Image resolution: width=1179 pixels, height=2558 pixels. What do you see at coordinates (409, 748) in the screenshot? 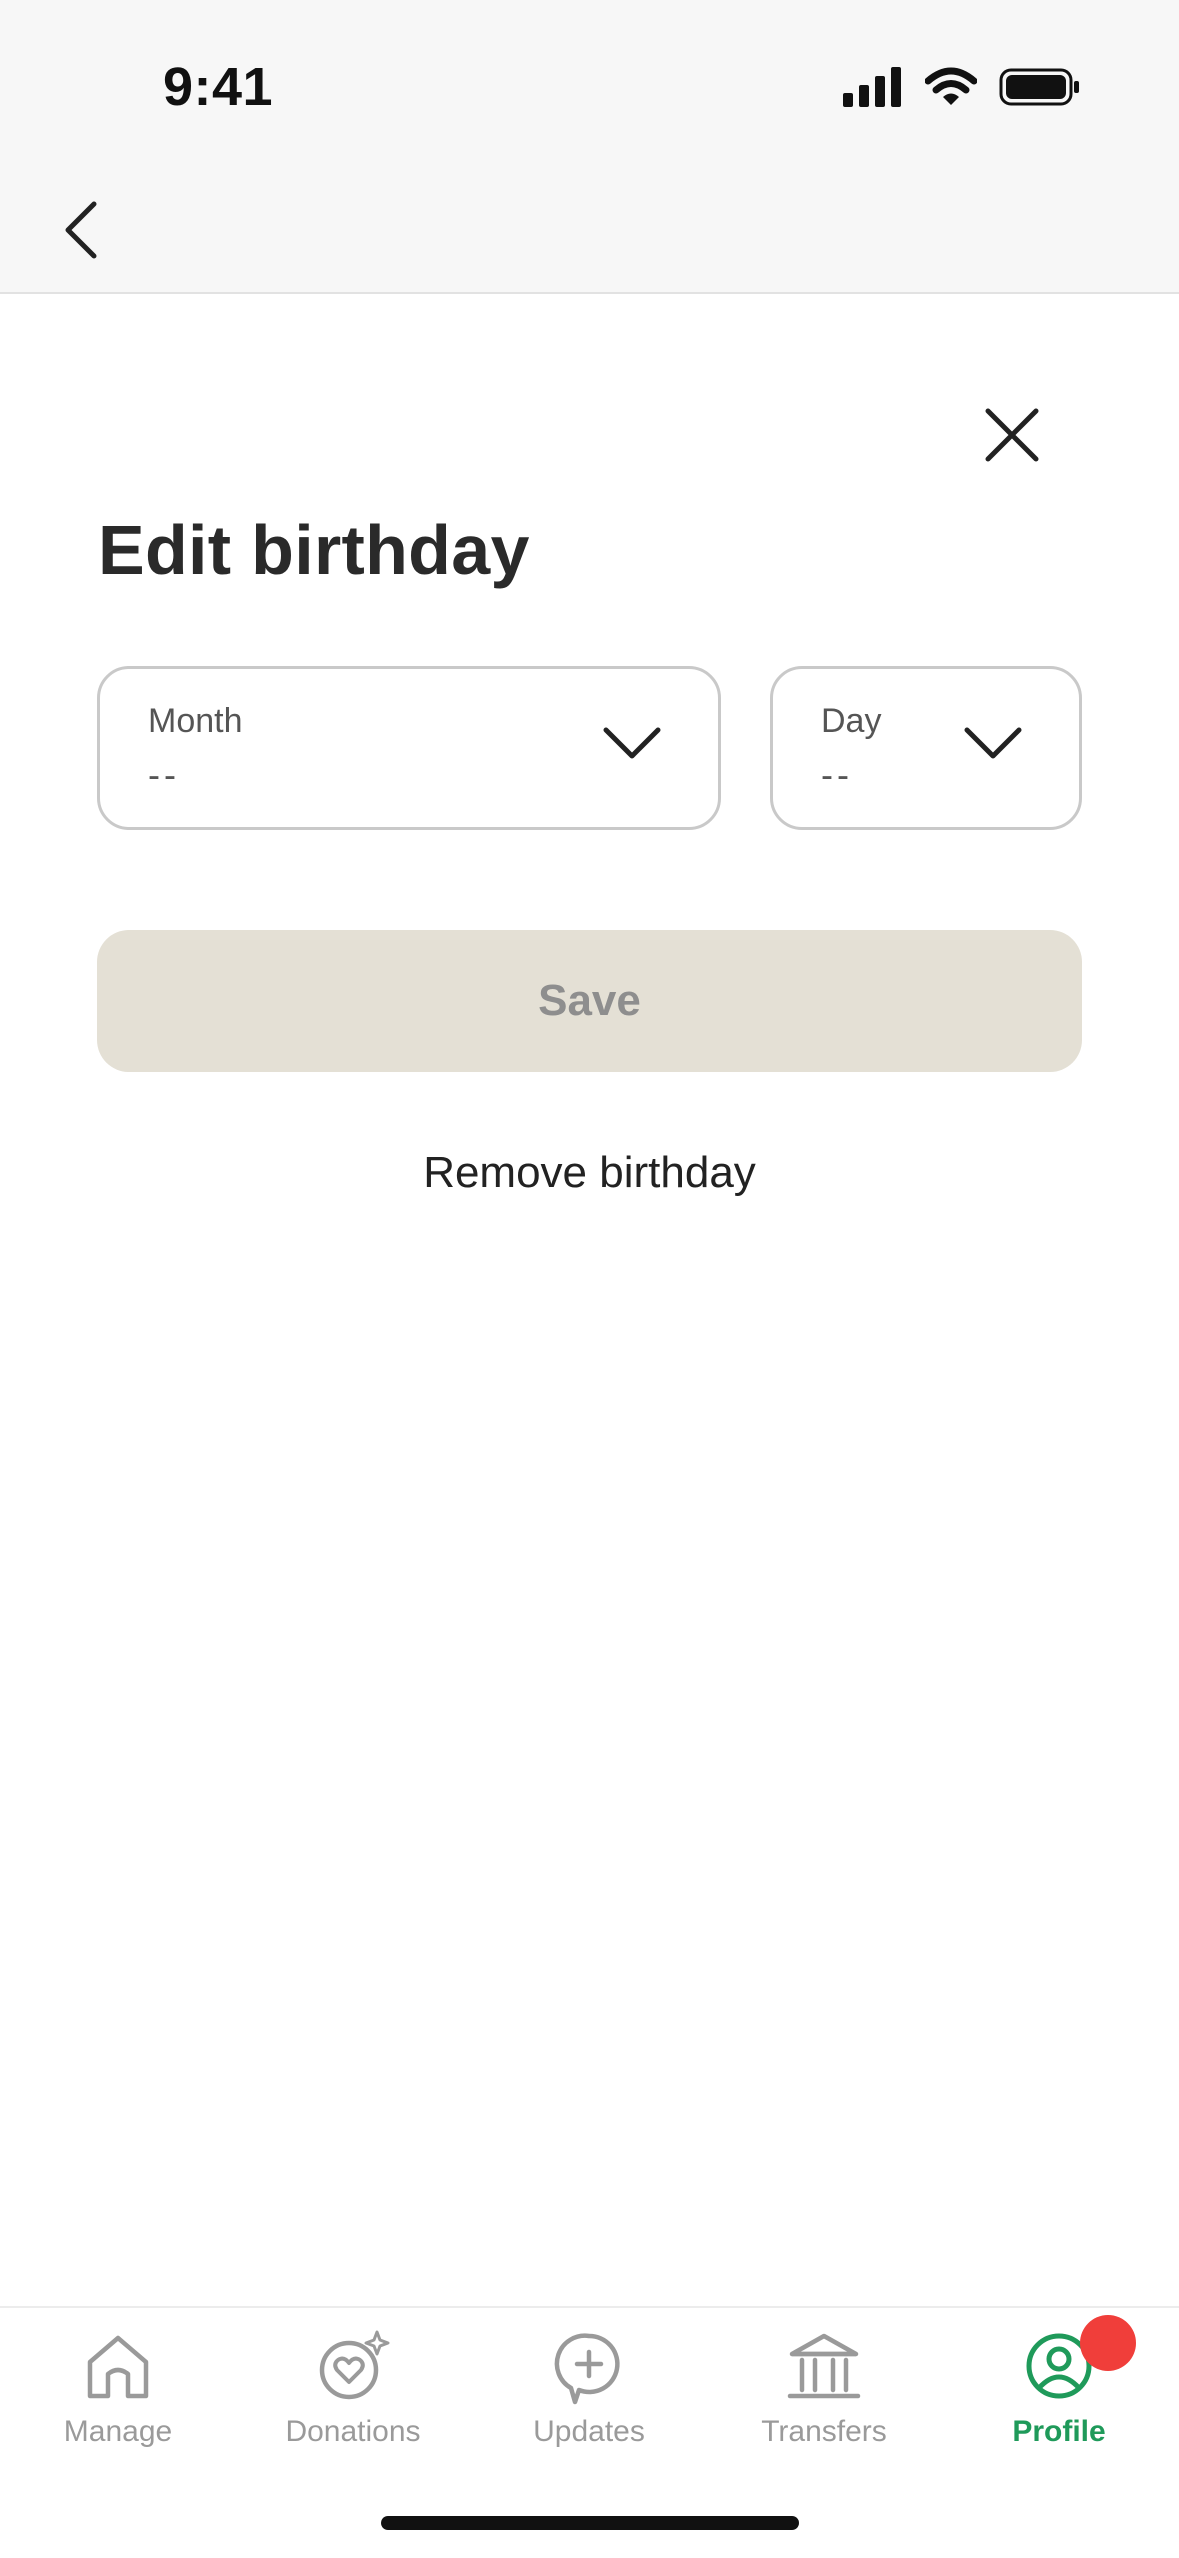
I see `month-select: Month --` at bounding box center [409, 748].